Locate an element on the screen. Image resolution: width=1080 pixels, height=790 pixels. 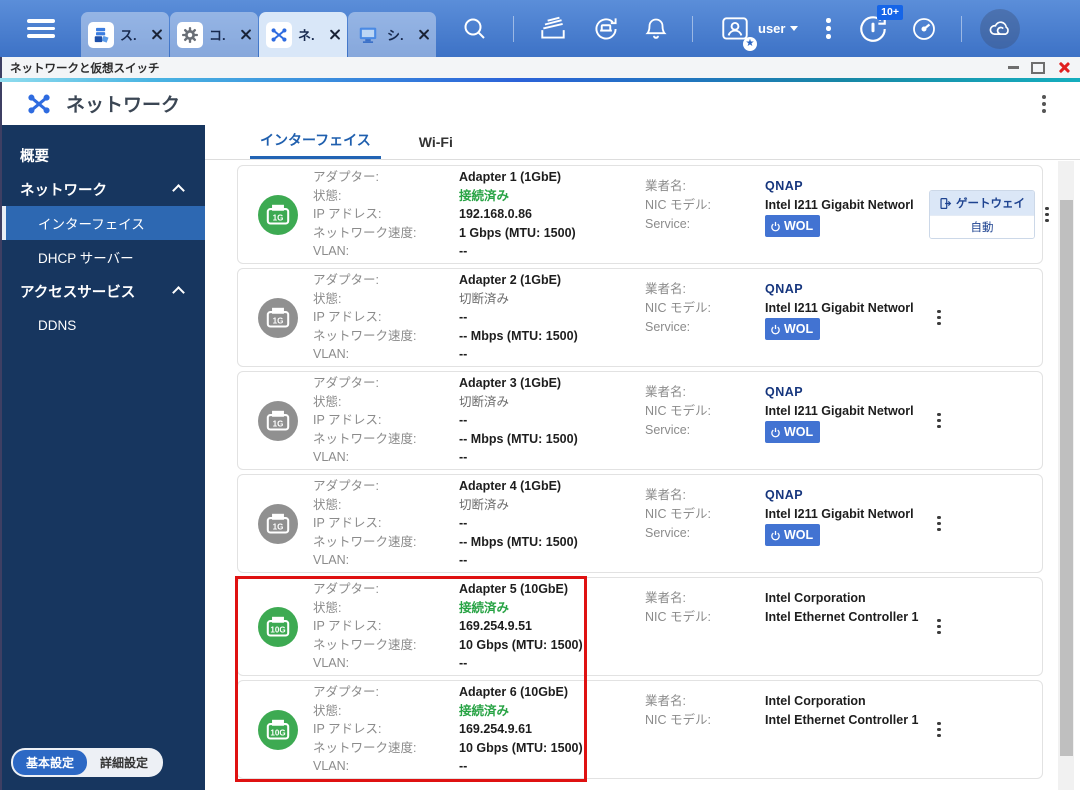
network-app-icon is located at coordinates (39, 103).